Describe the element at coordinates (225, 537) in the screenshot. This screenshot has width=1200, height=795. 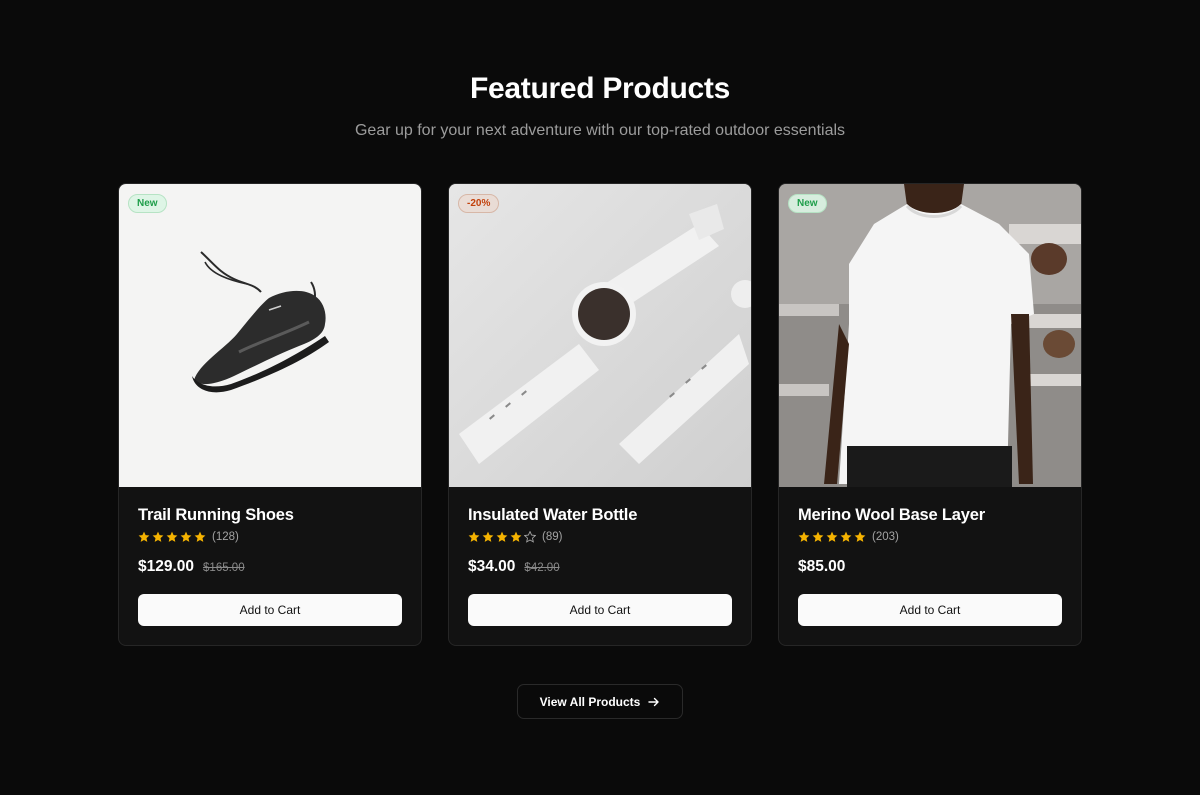
I see `review-count: (128)` at that location.